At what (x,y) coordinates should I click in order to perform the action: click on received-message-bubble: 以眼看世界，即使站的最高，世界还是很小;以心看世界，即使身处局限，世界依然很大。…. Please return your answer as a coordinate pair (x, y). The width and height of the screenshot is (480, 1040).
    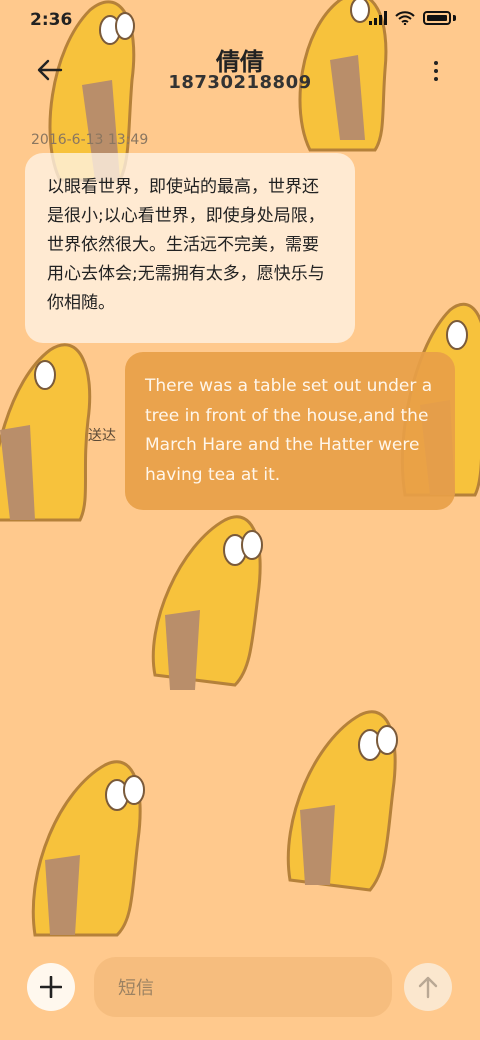
    Looking at the image, I should click on (190, 248).